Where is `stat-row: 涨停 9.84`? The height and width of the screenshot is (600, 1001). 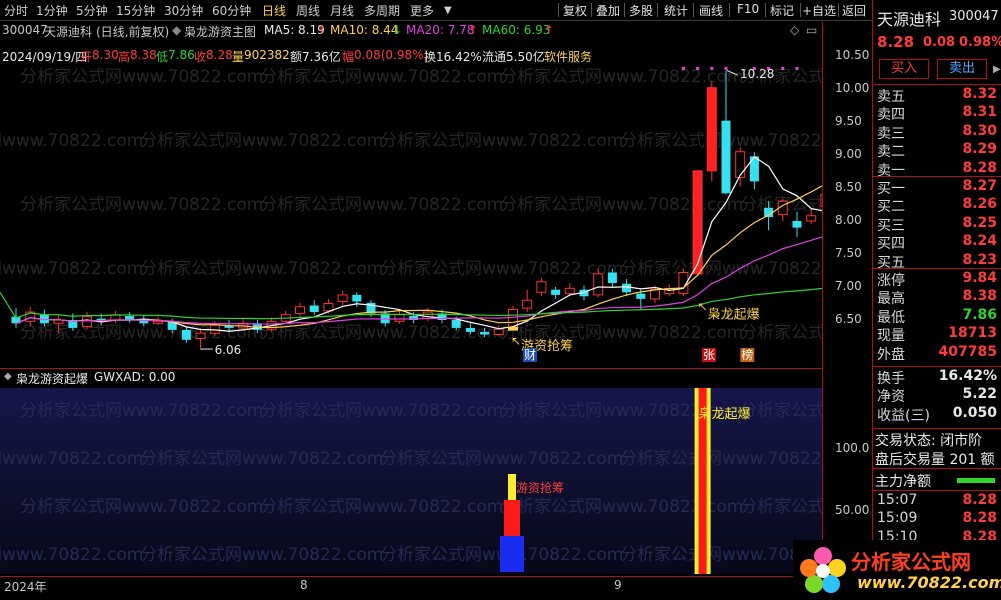
stat-row: 涨停 9.84 is located at coordinates (938, 279).